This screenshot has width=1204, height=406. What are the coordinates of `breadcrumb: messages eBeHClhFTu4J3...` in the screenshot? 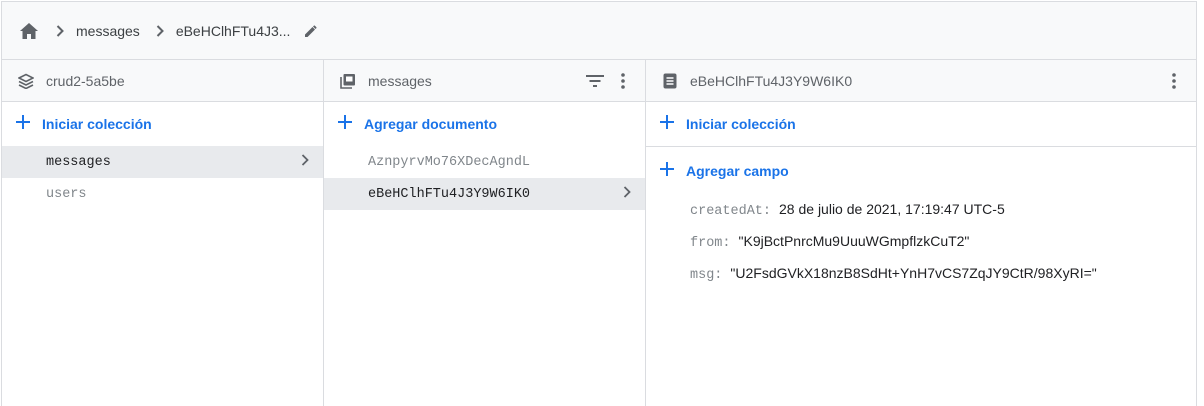 It's located at (599, 31).